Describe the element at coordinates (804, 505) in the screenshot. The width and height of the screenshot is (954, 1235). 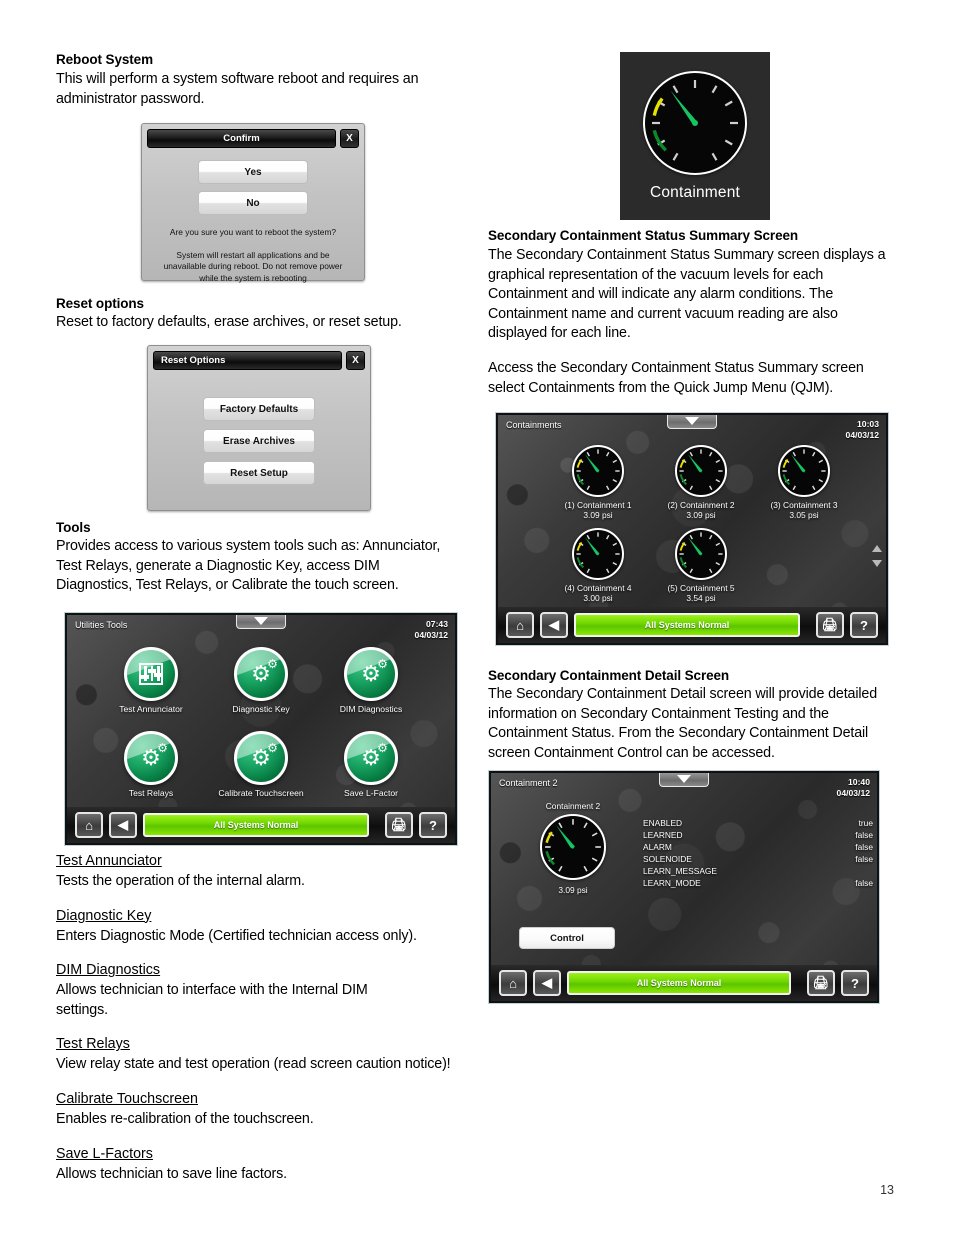
I see `gauge-label: (3) Containment 3` at that location.